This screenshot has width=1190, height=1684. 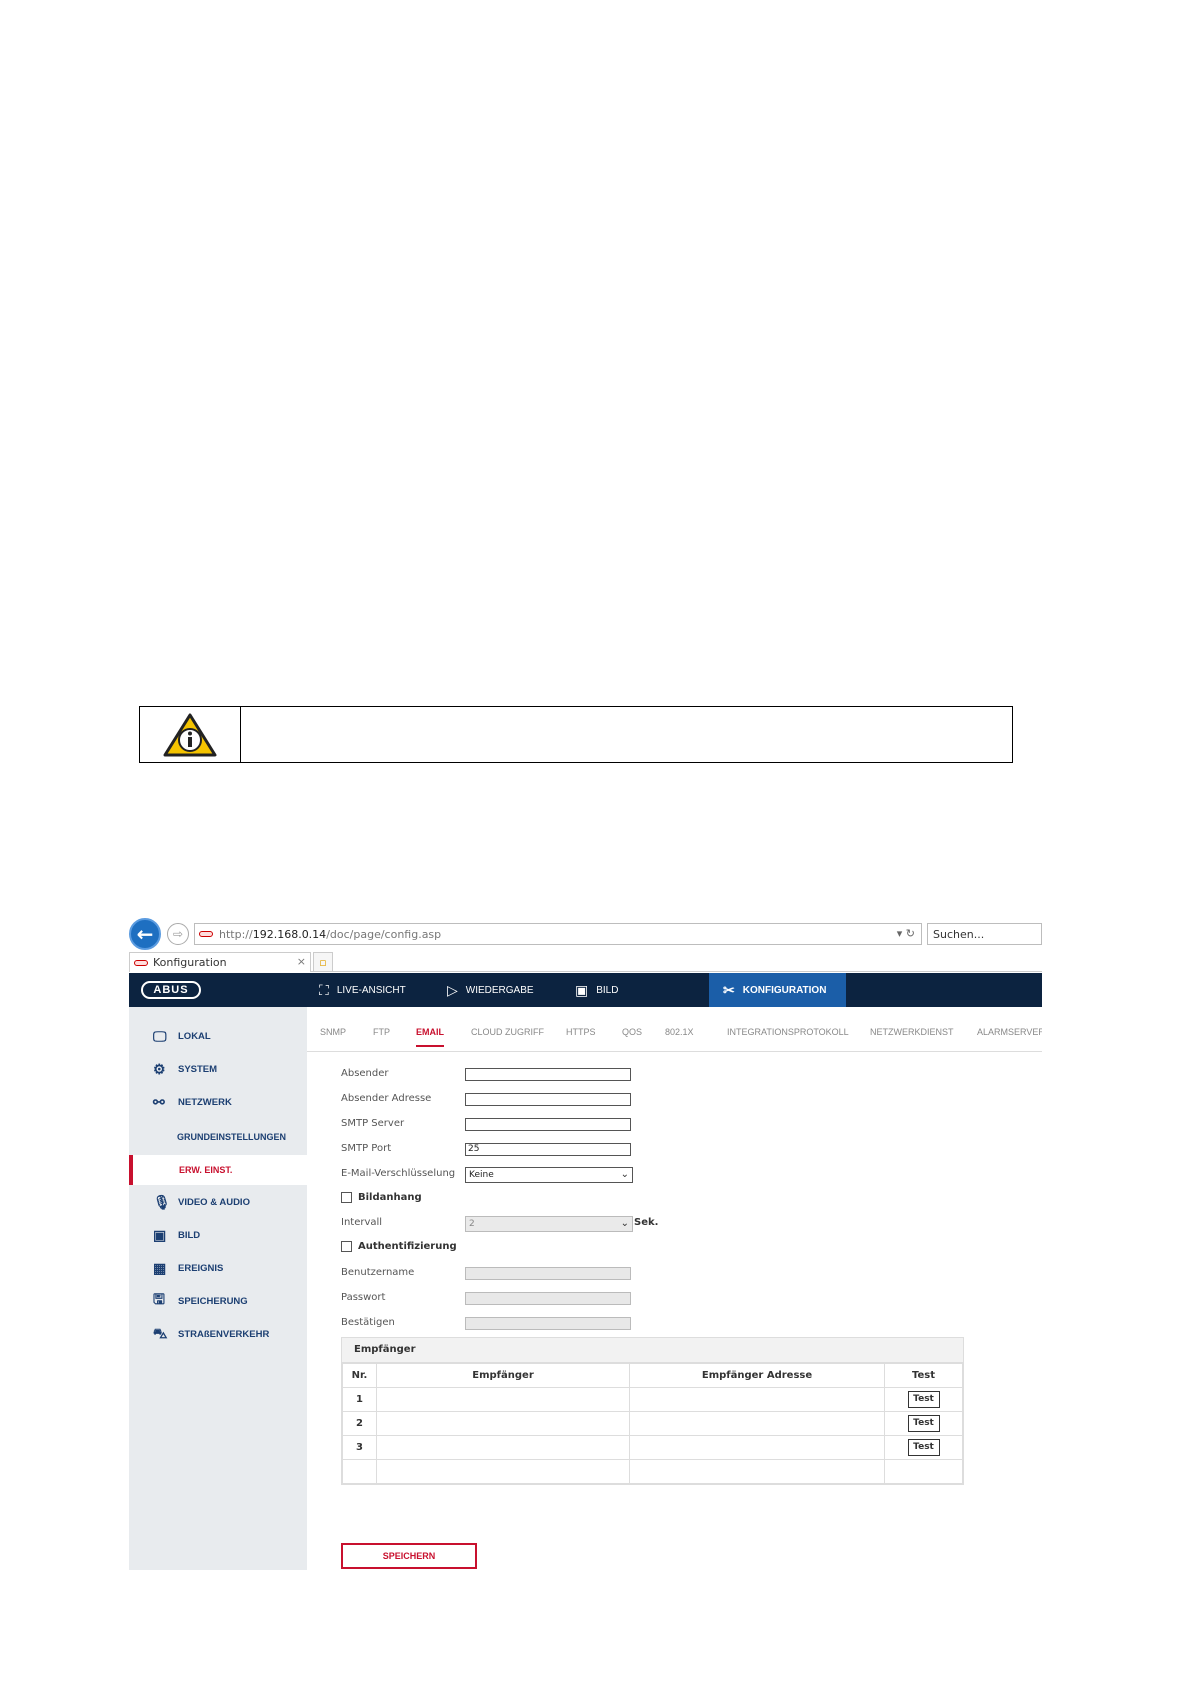 I want to click on bestaetigen-input, so click(x=548, y=1323).